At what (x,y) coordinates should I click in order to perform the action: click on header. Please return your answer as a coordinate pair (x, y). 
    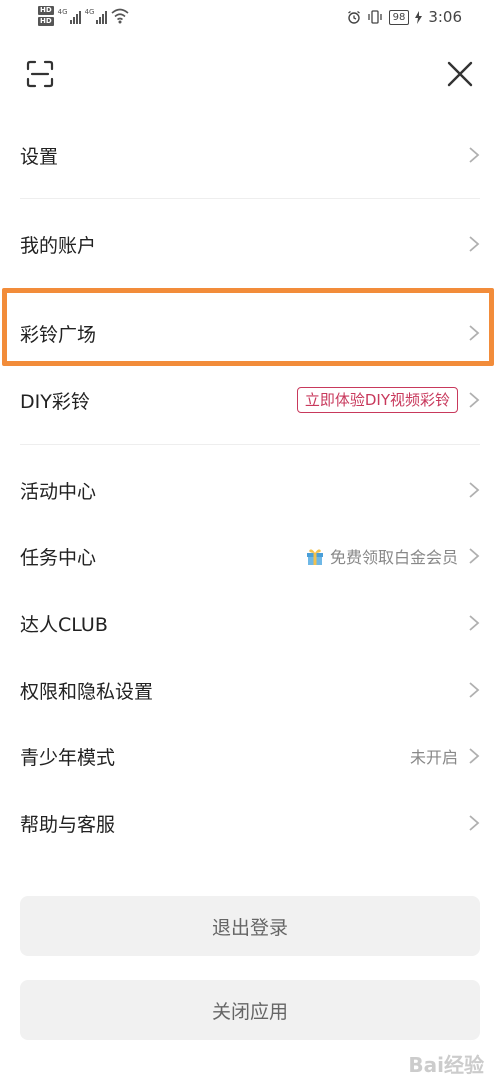
    Looking at the image, I should click on (250, 75).